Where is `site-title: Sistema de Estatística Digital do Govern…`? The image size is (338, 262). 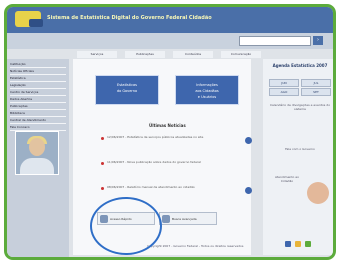 site-title: Sistema de Estatística Digital do Govern… is located at coordinates (129, 18).